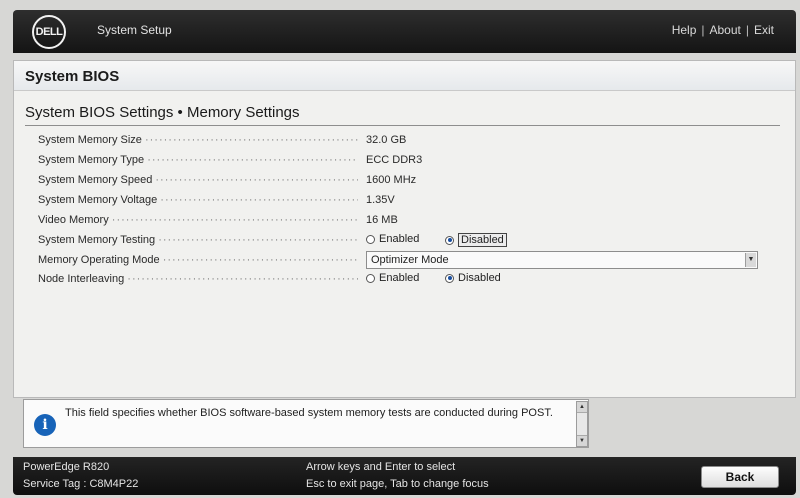 This screenshot has width=800, height=498. What do you see at coordinates (380, 200) in the screenshot?
I see `setting-value: 1.35V` at bounding box center [380, 200].